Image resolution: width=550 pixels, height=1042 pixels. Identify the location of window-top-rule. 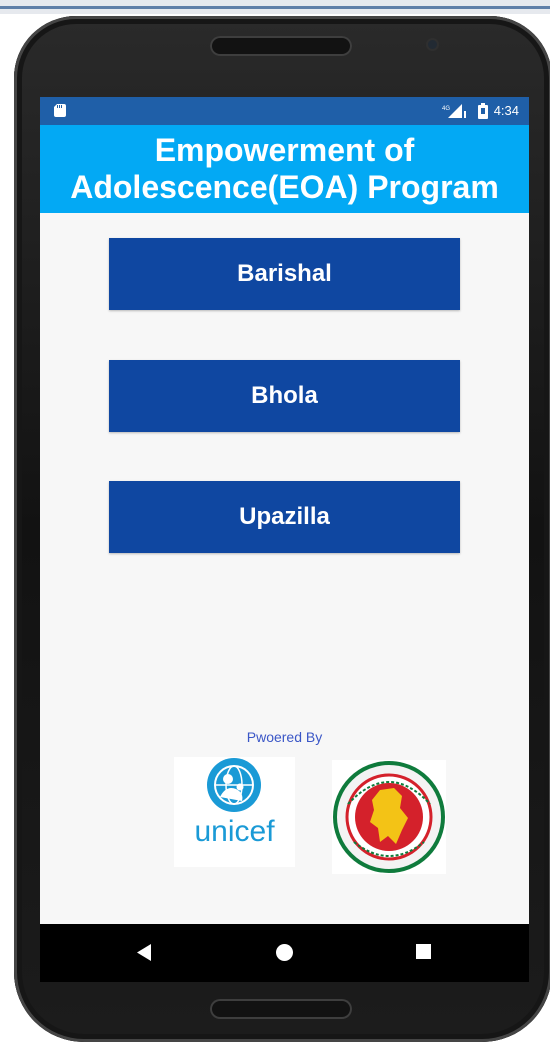
(275, 7).